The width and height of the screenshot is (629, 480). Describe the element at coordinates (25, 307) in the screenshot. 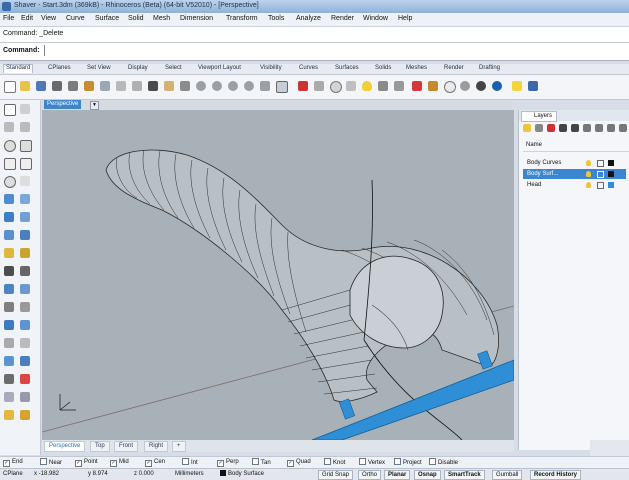

I see `copy-objects-icon` at that location.